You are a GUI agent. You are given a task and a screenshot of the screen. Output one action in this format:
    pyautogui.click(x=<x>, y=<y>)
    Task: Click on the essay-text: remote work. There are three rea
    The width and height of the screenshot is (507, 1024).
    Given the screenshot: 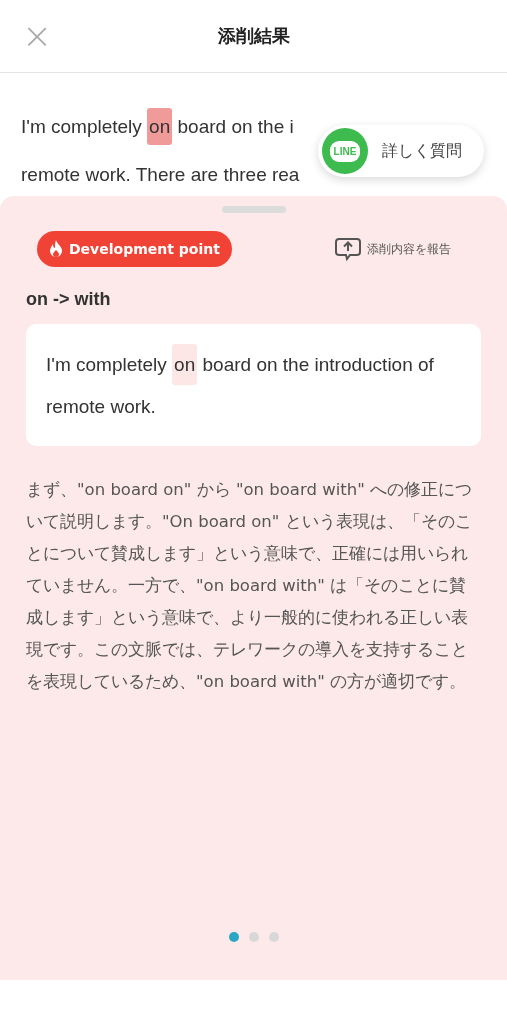 What is the action you would take?
    pyautogui.click(x=160, y=175)
    